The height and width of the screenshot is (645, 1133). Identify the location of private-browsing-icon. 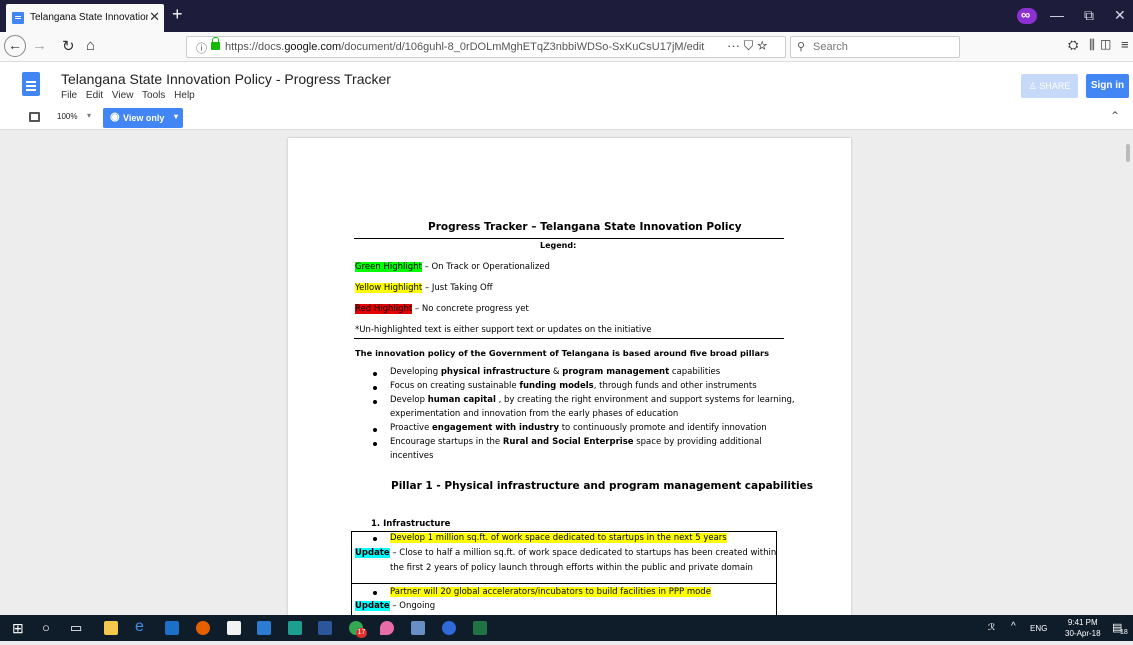
(1027, 15).